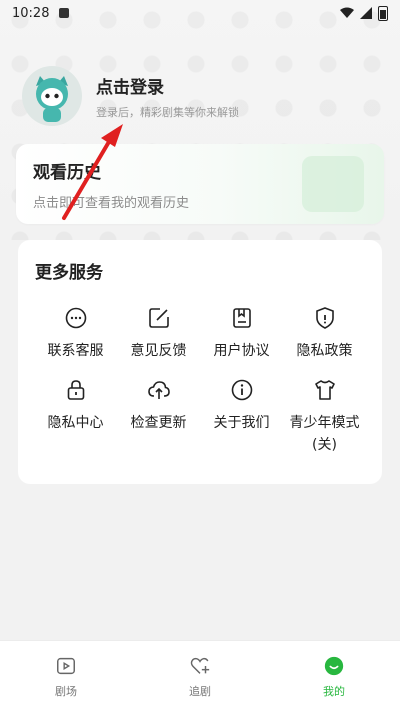  What do you see at coordinates (111, 203) in the screenshot?
I see `history-subtitle: 点击即可查看我的观看历史` at bounding box center [111, 203].